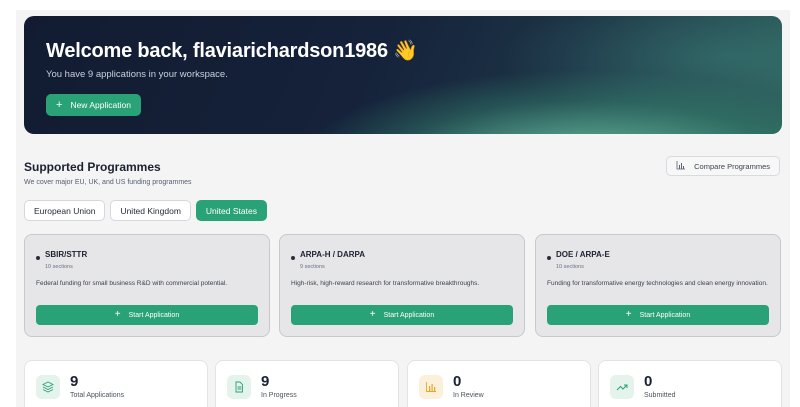  Describe the element at coordinates (150, 210) in the screenshot. I see `tab-united-kingdom: United Kingdom` at that location.